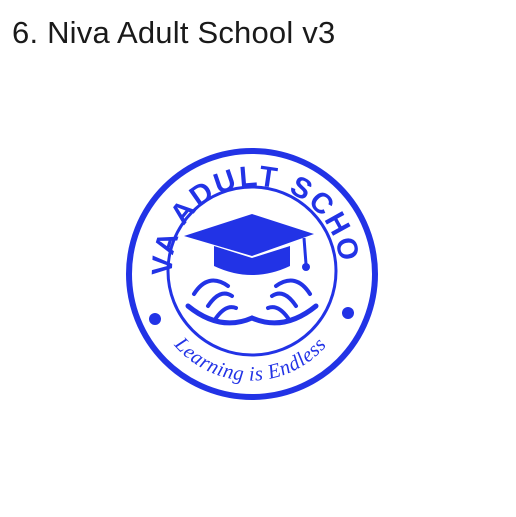 This screenshot has height=517, width=516. What do you see at coordinates (155, 319) in the screenshot?
I see `seal-left-dot` at bounding box center [155, 319].